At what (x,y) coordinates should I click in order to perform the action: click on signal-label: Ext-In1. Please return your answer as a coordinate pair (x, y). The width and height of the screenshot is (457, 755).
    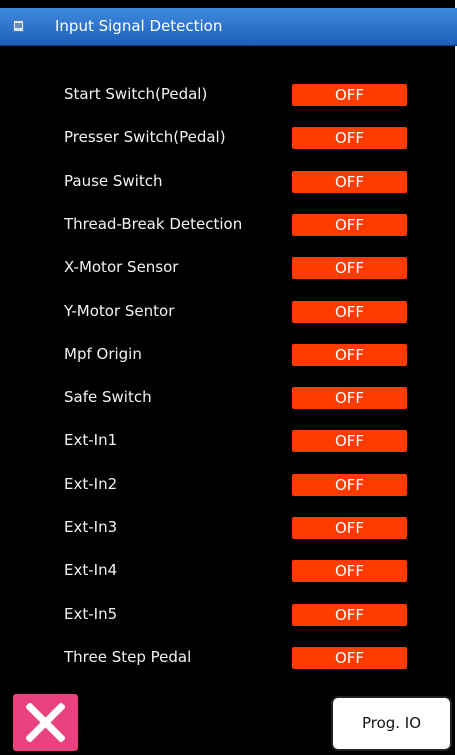
    Looking at the image, I should click on (91, 440).